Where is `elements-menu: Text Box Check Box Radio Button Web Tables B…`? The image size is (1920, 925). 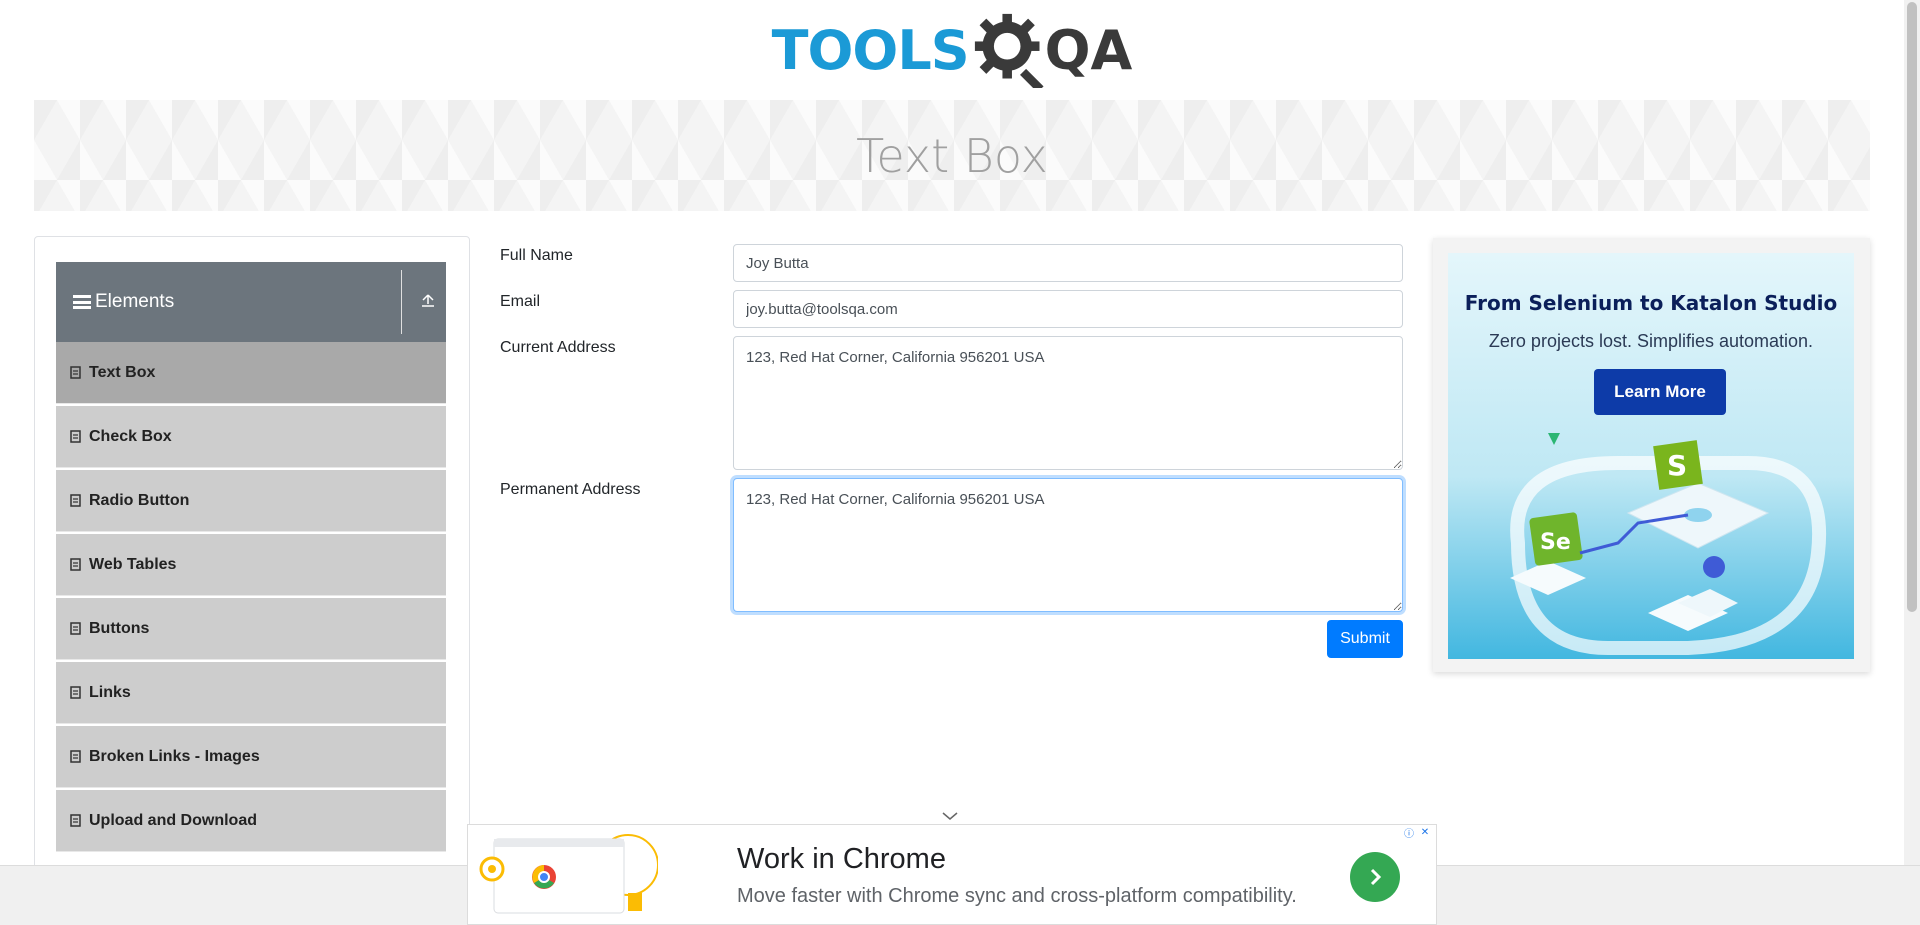 elements-menu: Text Box Check Box Radio Button Web Tables B… is located at coordinates (251, 598).